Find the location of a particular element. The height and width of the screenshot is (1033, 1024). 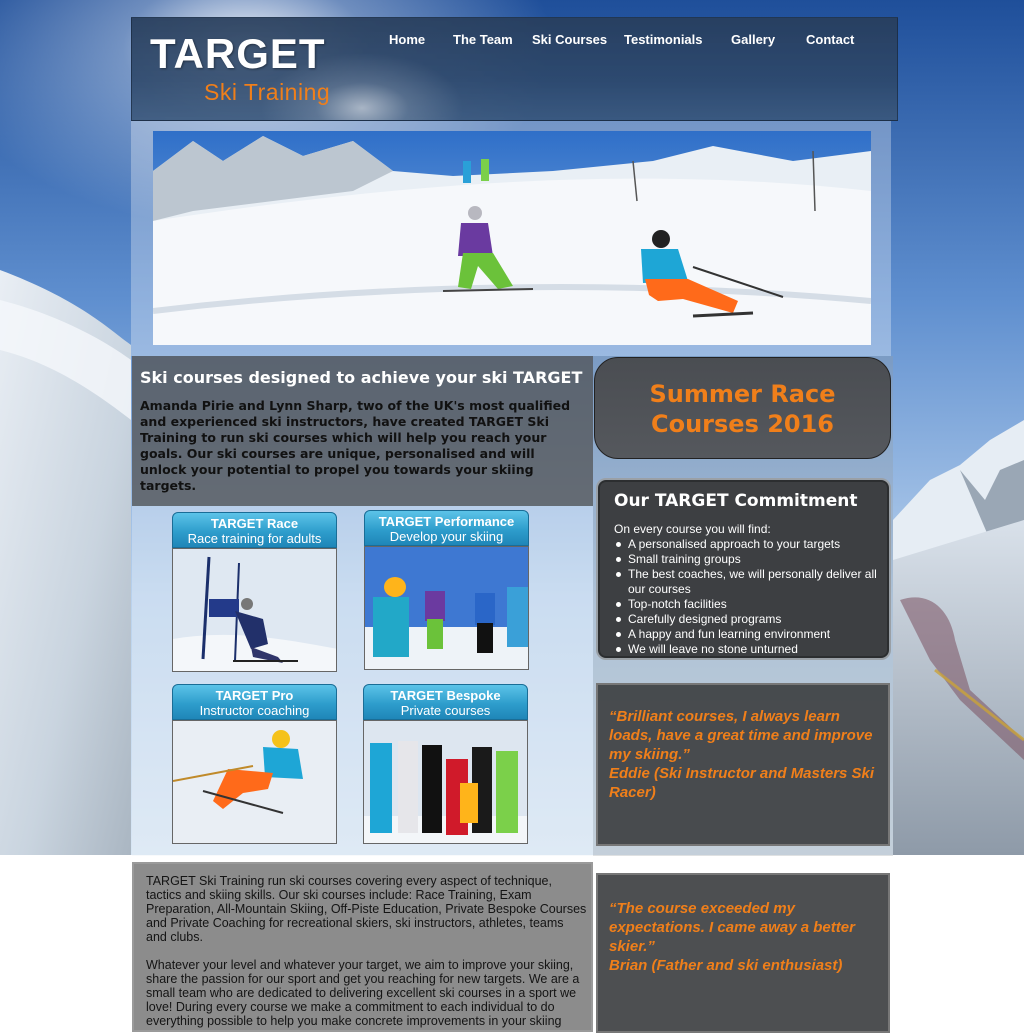

tile-target-race: TARGET Race Race training for adults is located at coordinates (254, 592).